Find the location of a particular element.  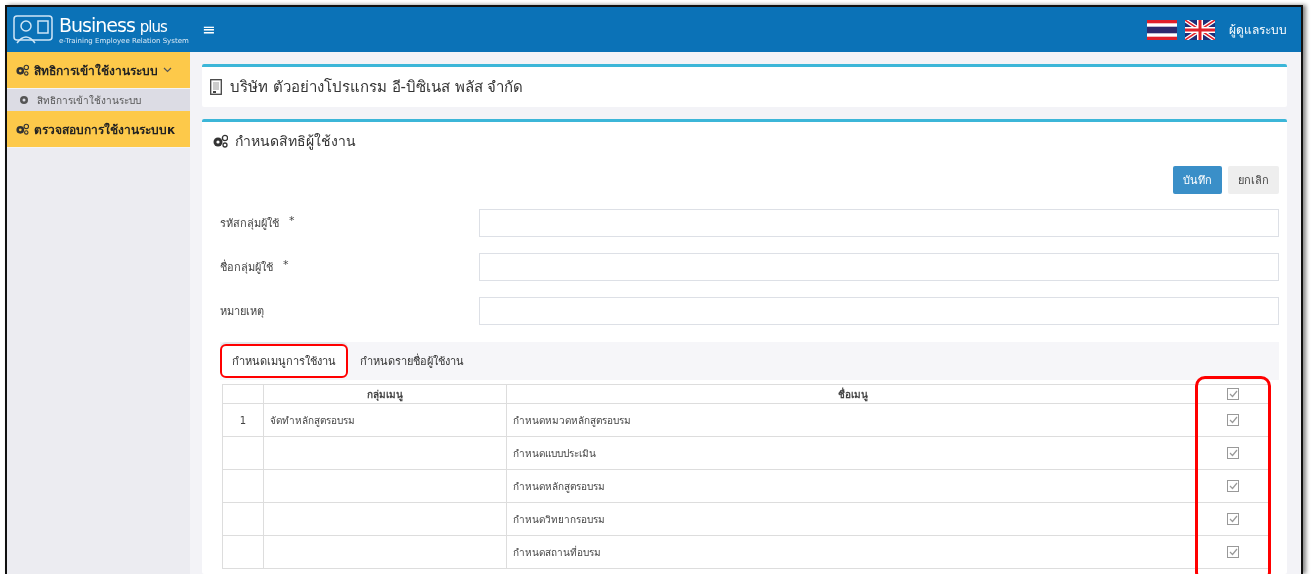

header-cell: ชื่อเมนู is located at coordinates (852, 394).